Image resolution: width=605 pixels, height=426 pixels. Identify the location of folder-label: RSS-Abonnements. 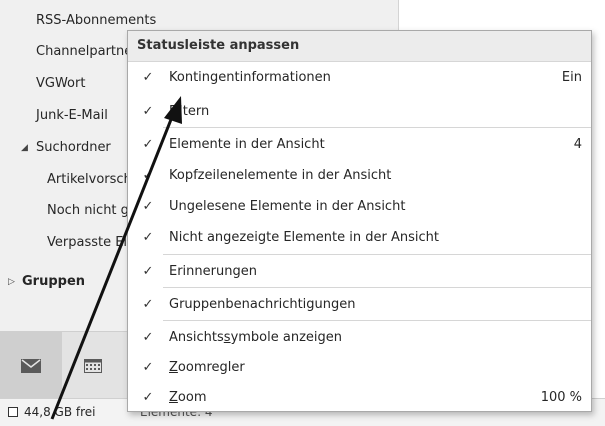
(96, 20).